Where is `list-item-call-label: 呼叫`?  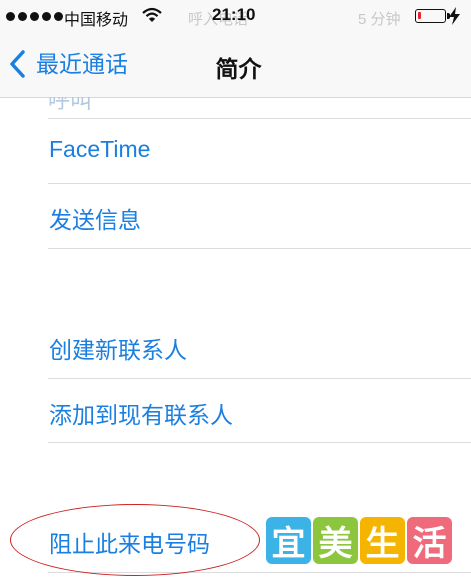
list-item-call-label: 呼叫 is located at coordinates (70, 105).